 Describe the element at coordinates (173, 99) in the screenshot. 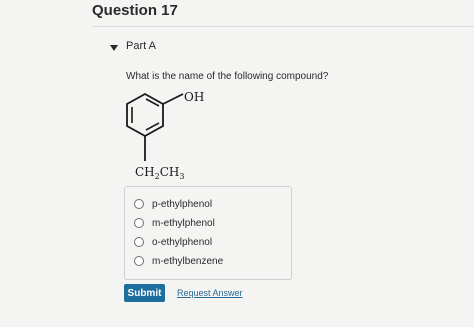

I see `hydroxyl-bond` at that location.